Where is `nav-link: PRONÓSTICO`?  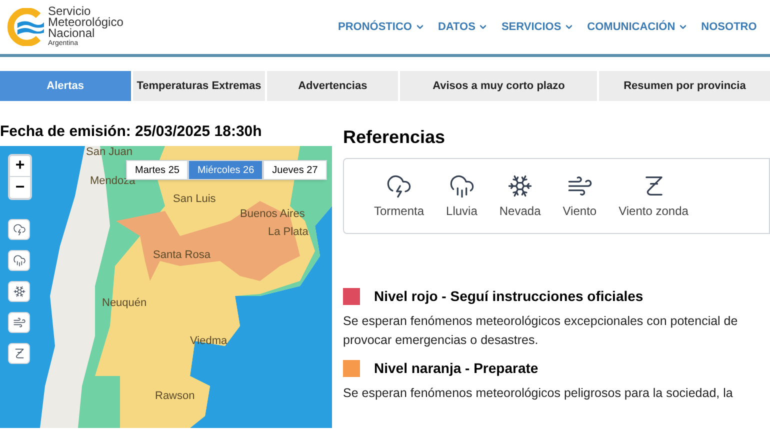 nav-link: PRONÓSTICO is located at coordinates (381, 27).